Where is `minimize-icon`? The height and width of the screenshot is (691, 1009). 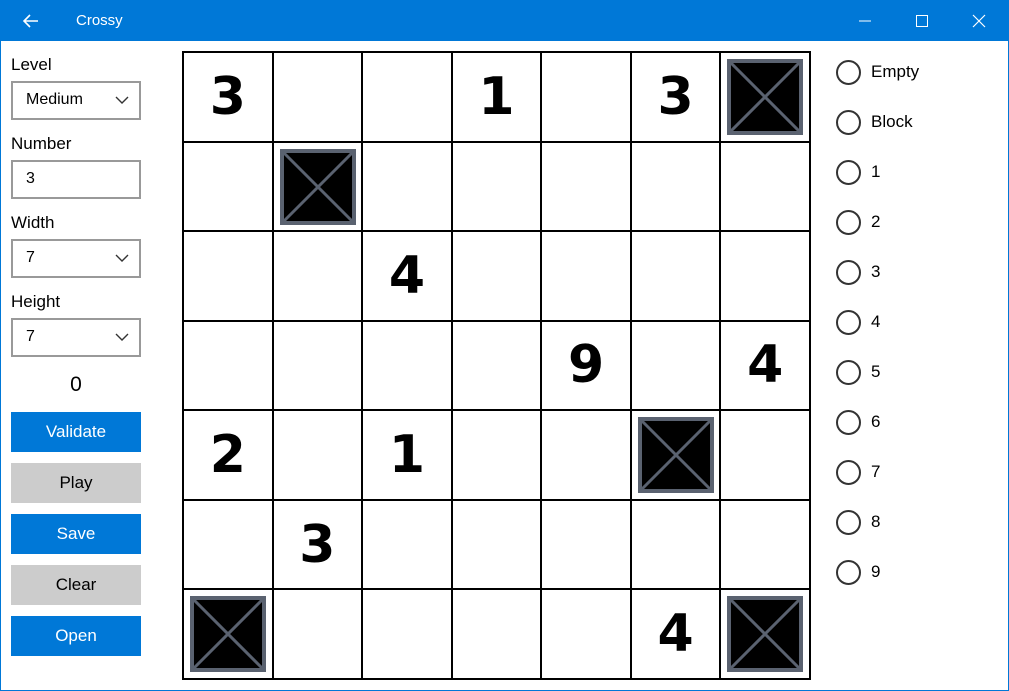
minimize-icon is located at coordinates (865, 20).